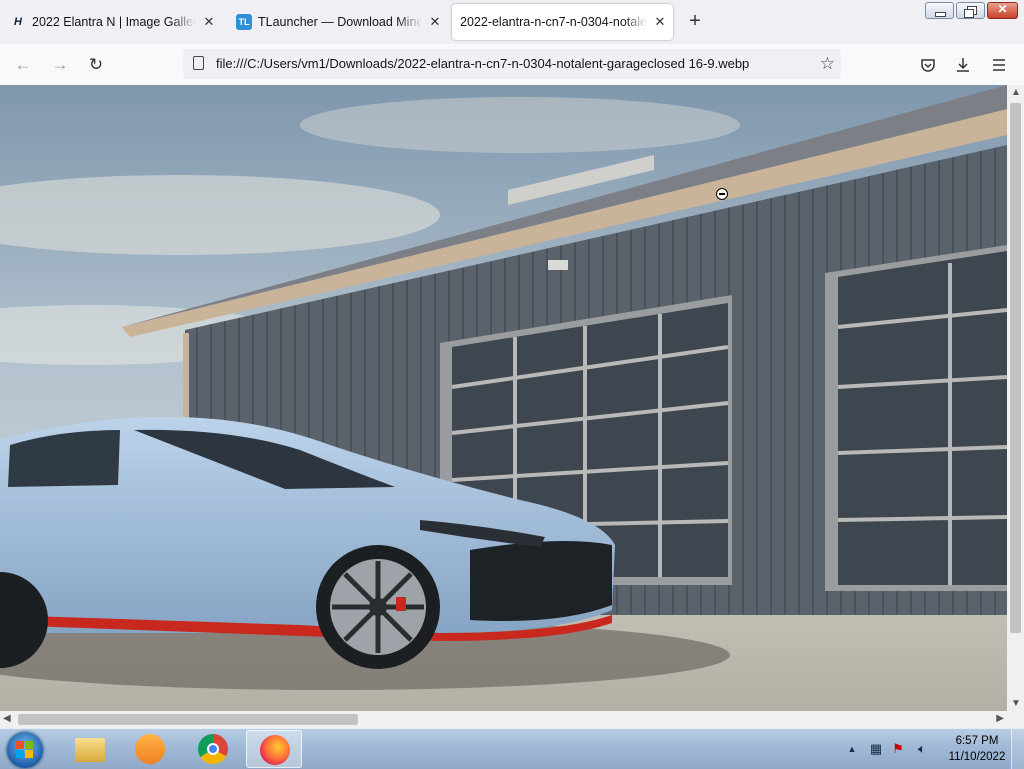 The image size is (1024, 769). I want to click on download-icon, so click(963, 65).